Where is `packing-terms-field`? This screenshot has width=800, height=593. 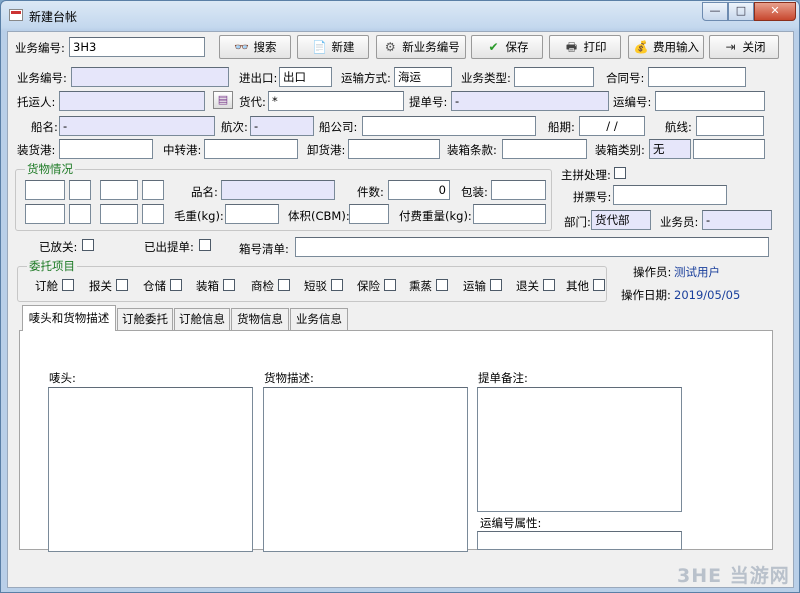
packing-terms-field is located at coordinates (544, 149).